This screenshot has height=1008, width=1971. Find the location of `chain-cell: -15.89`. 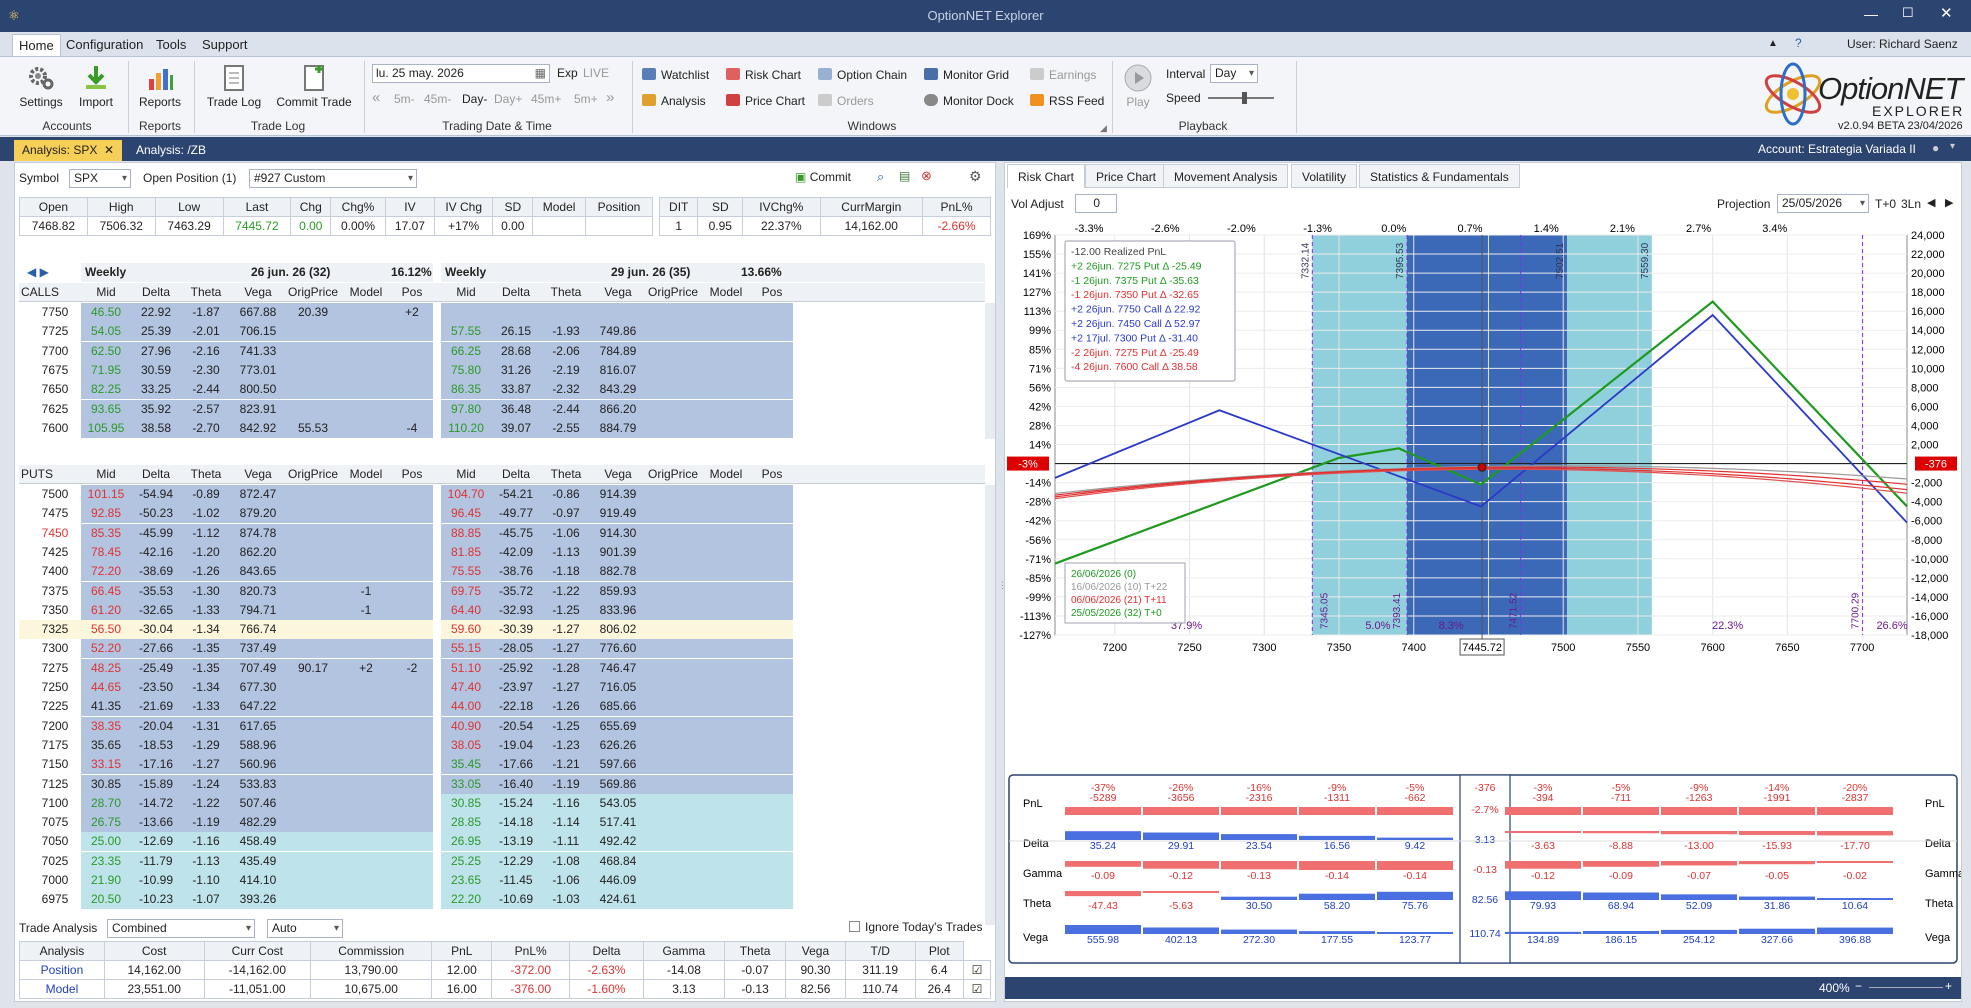

chain-cell: -15.89 is located at coordinates (156, 784).